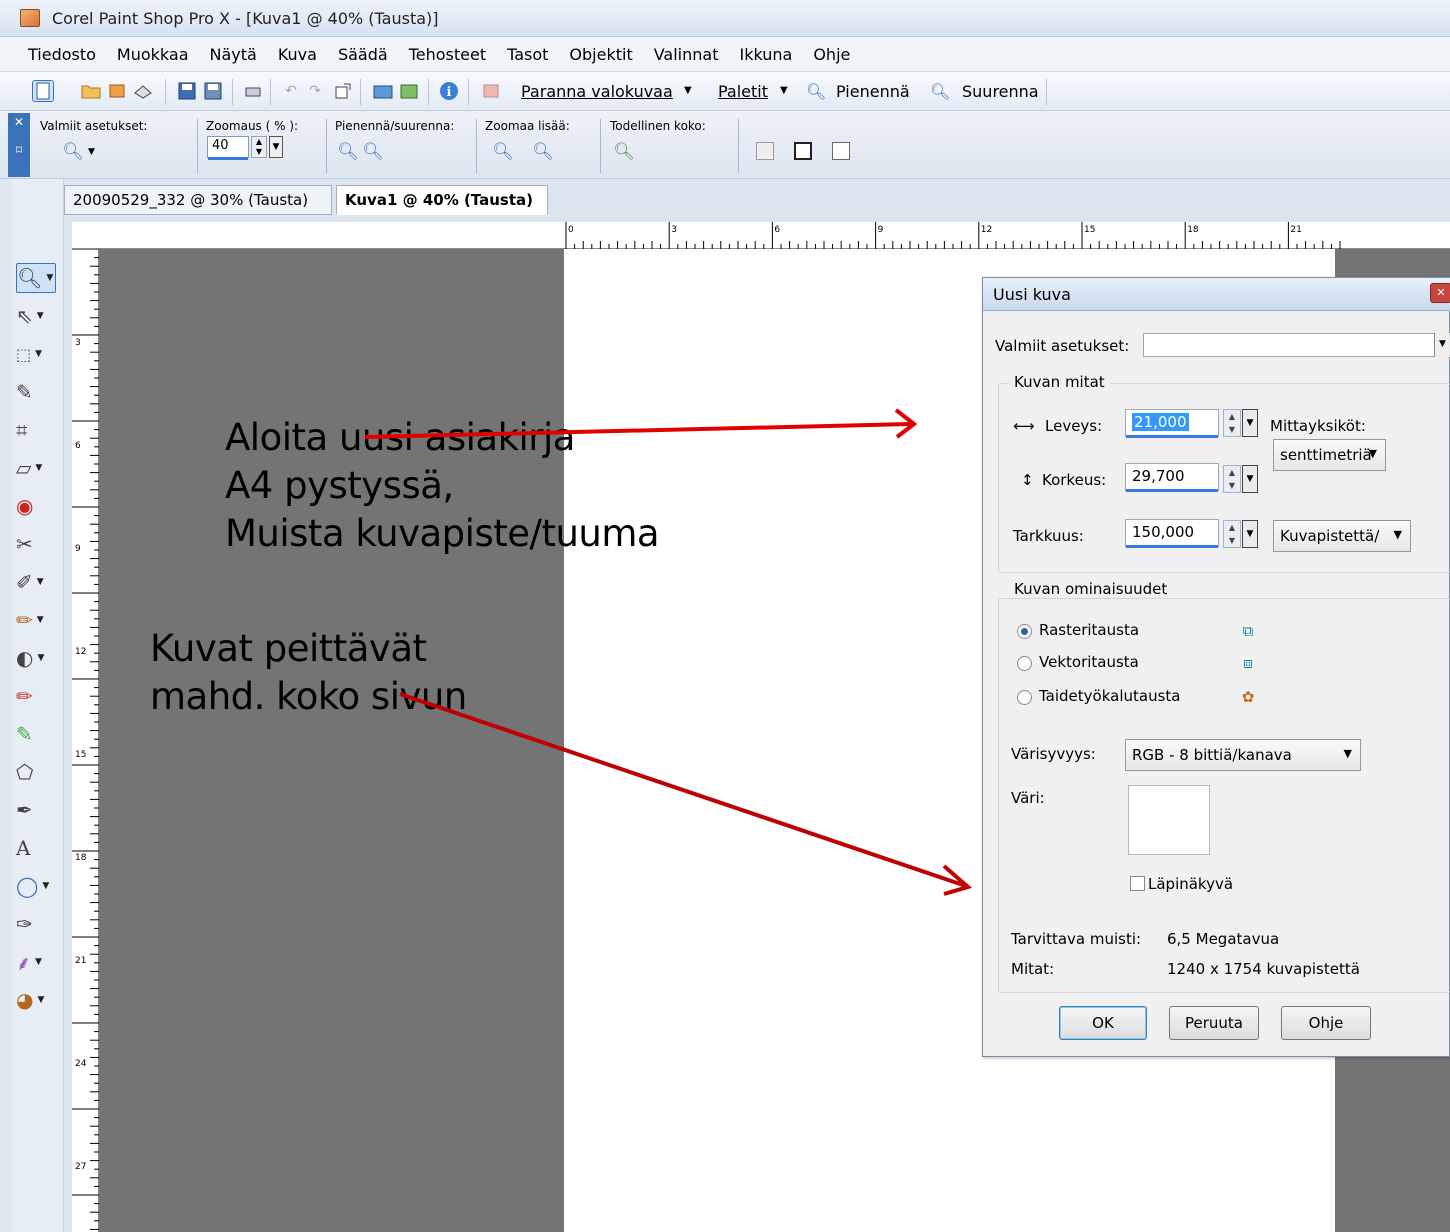  I want to click on zoom-more-in-icon: 🔍︎, so click(543, 152).